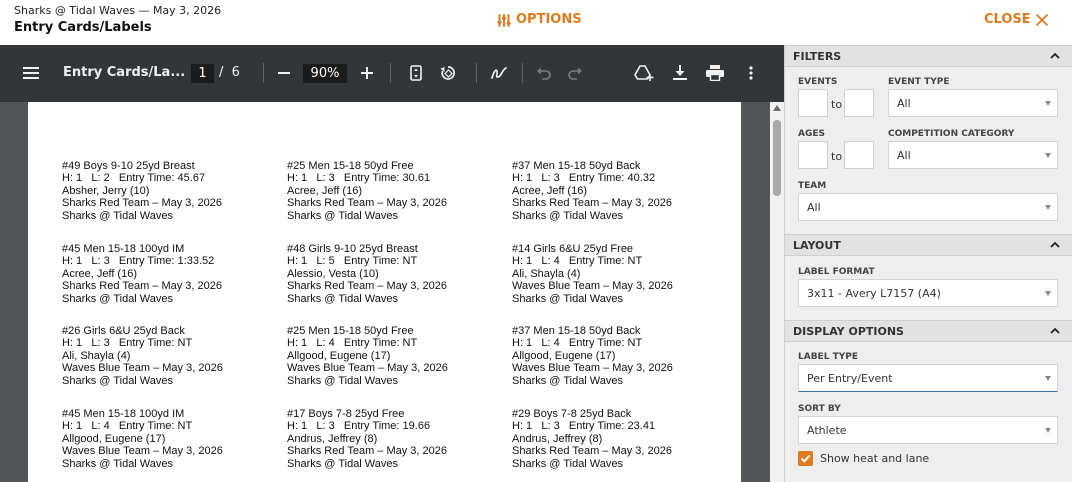  Describe the element at coordinates (392, 73) in the screenshot. I see `pdf-toolbar: Entry Cards/La... 1 / 6 90%` at that location.